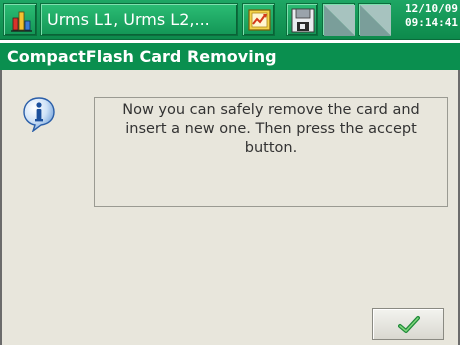 The width and height of the screenshot is (460, 345). Describe the element at coordinates (431, 8) in the screenshot. I see `clock-date: 12/10/09` at that location.